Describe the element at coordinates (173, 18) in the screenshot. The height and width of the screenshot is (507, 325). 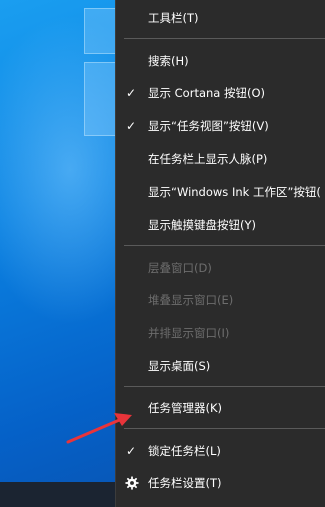
I see `menu-item-label: 工具栏(T)` at that location.